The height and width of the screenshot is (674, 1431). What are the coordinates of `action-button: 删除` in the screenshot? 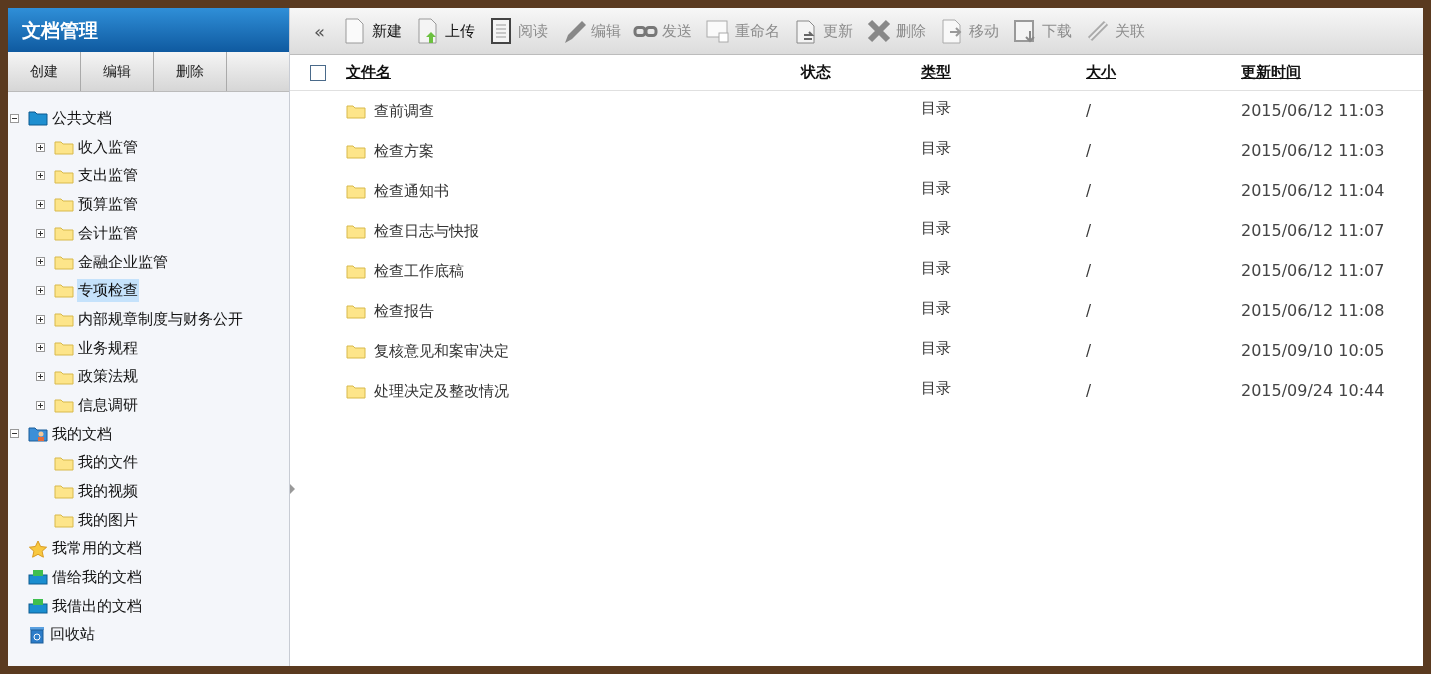 It's located at (190, 71).